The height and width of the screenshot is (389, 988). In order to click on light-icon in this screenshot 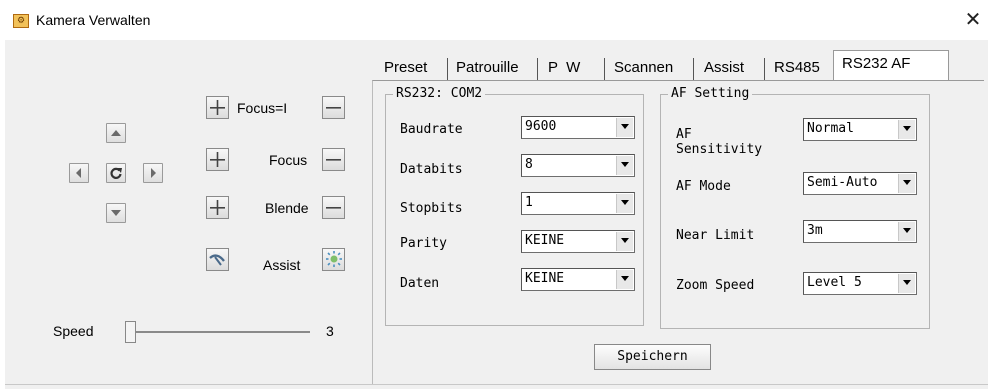, I will do `click(334, 259)`.